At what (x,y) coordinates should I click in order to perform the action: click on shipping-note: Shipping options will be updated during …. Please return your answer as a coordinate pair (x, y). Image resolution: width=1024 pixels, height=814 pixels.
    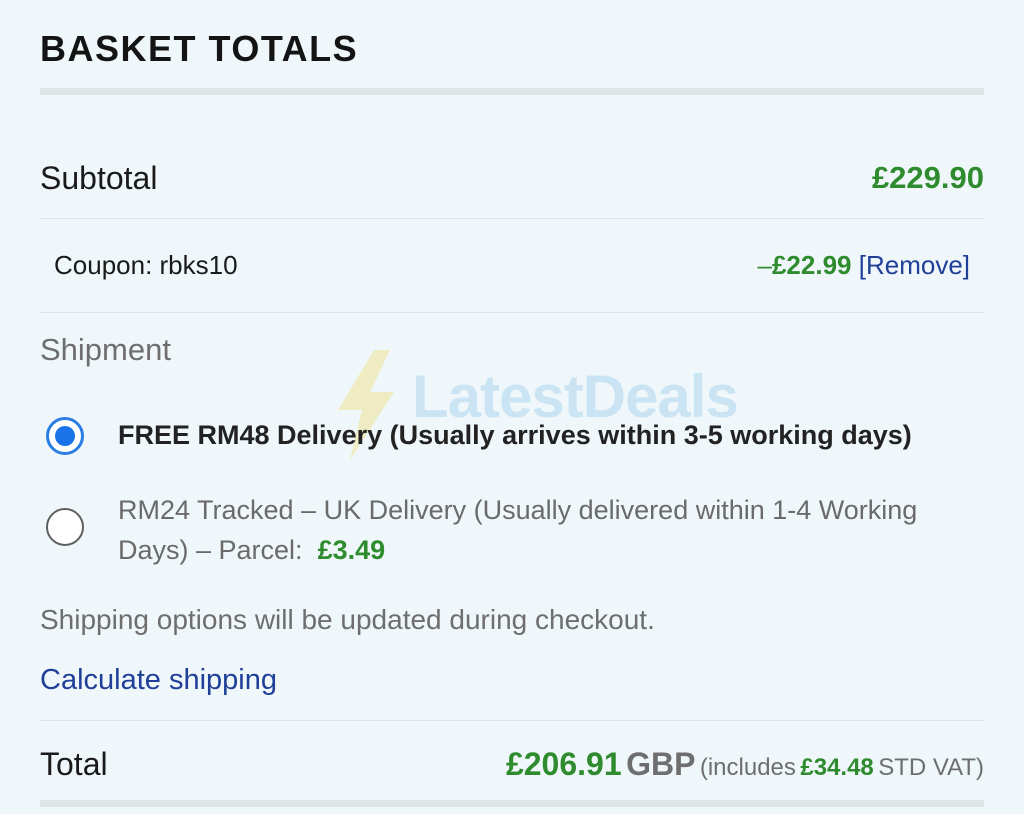
    Looking at the image, I should click on (347, 619).